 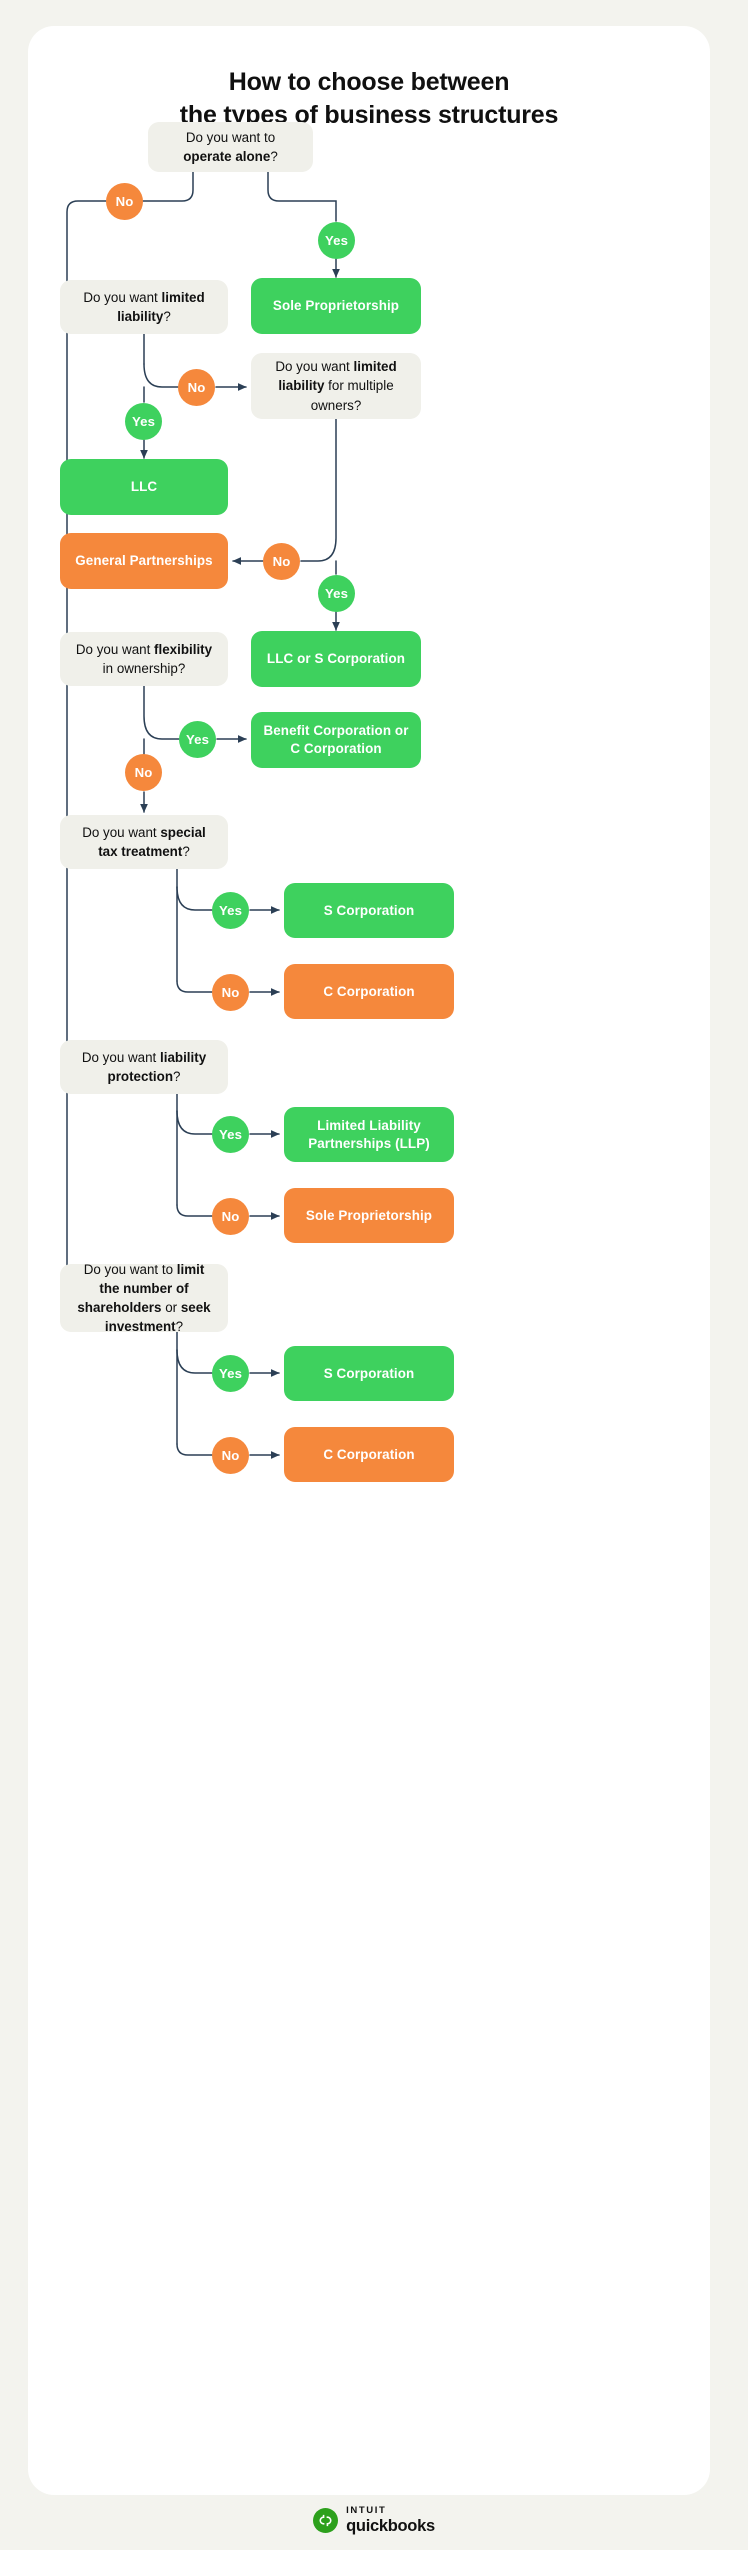 What do you see at coordinates (230, 910) in the screenshot?
I see `badge-yes-special-tax: Yes` at bounding box center [230, 910].